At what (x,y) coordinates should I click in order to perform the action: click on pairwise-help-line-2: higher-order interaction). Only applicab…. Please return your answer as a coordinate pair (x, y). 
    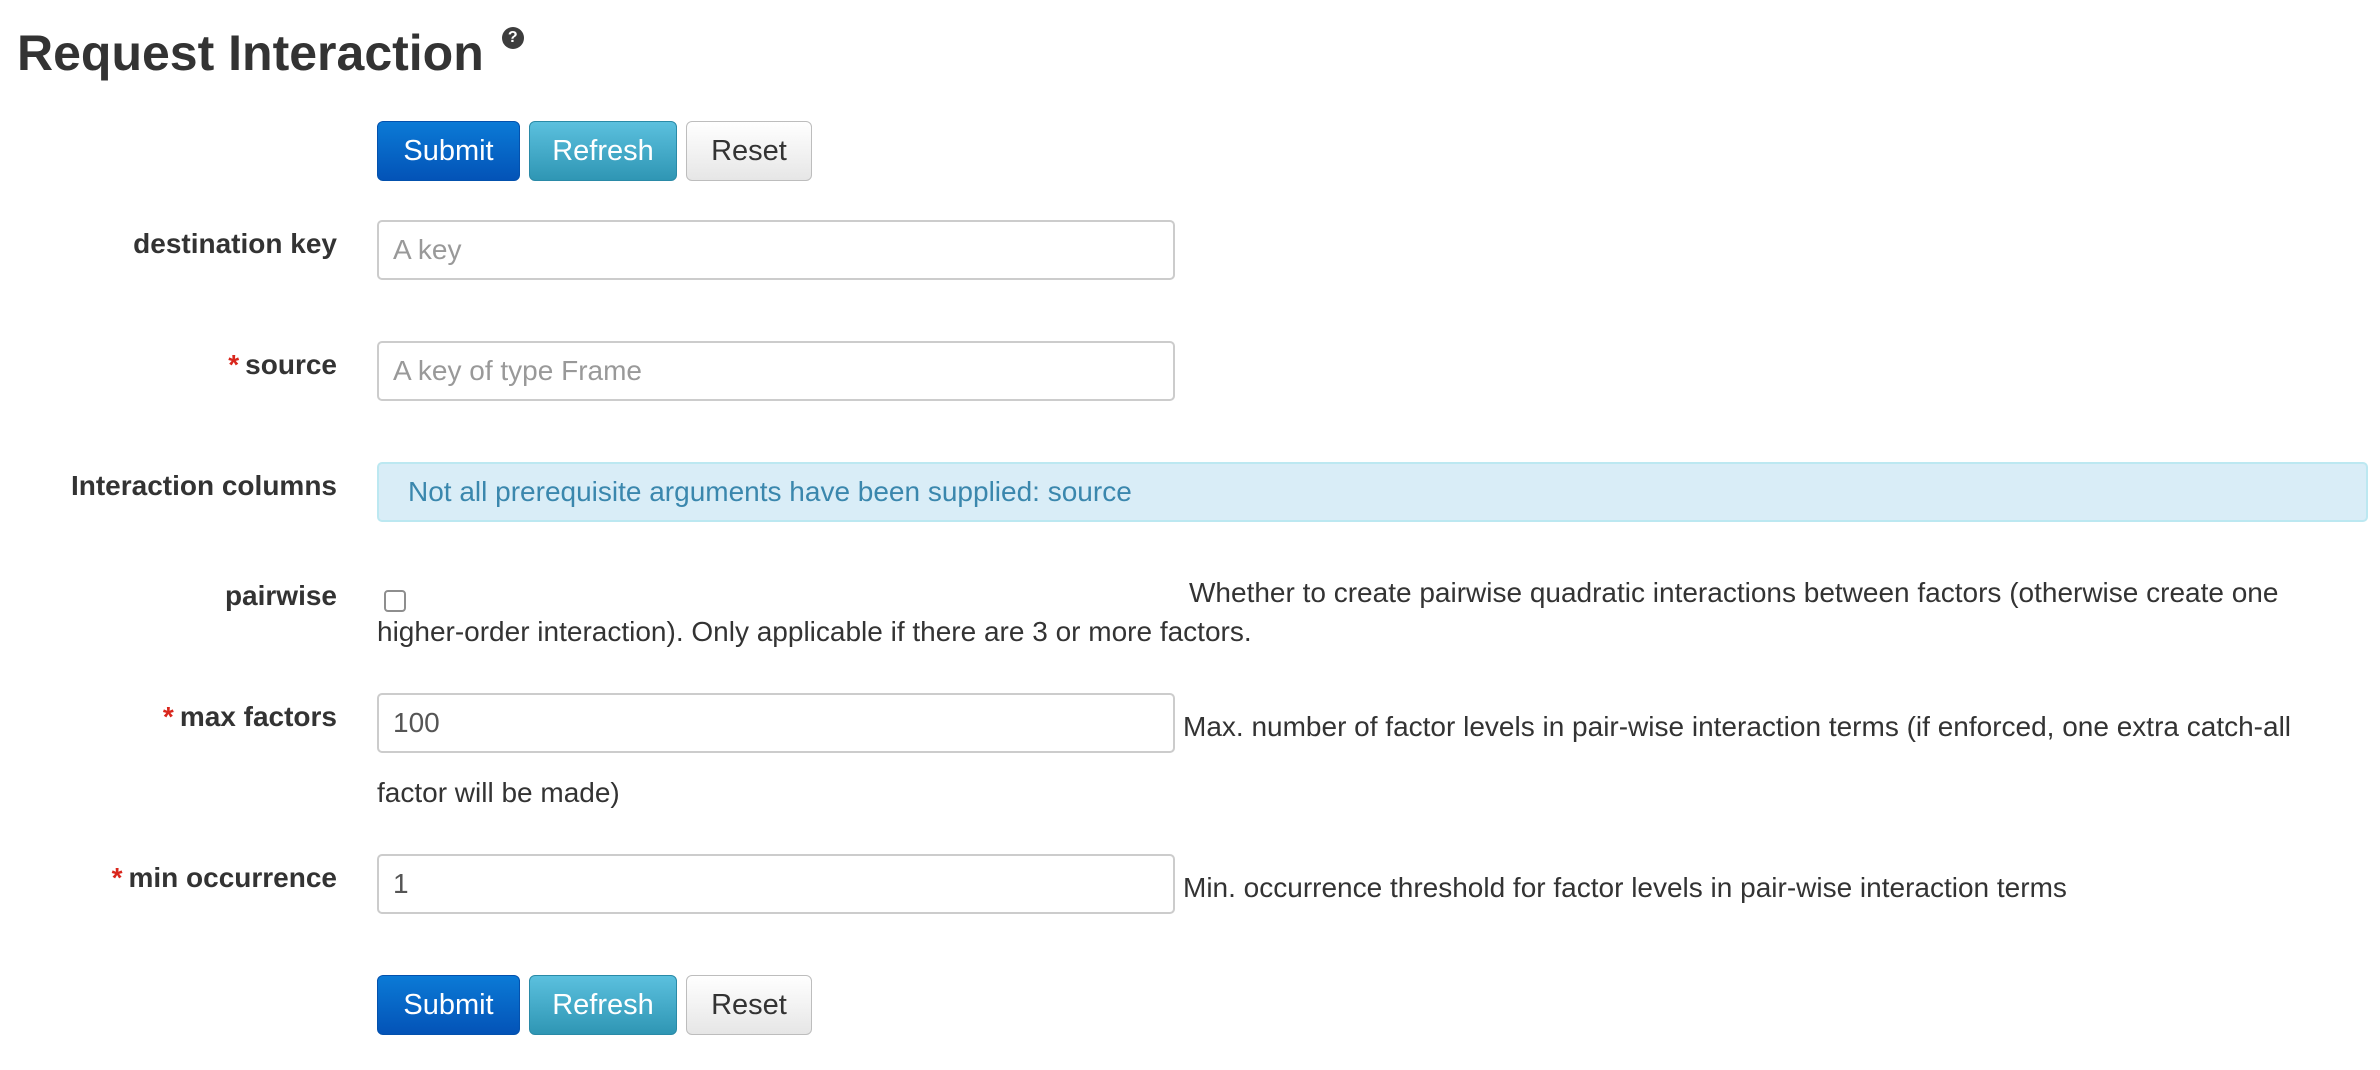
    Looking at the image, I should click on (814, 631).